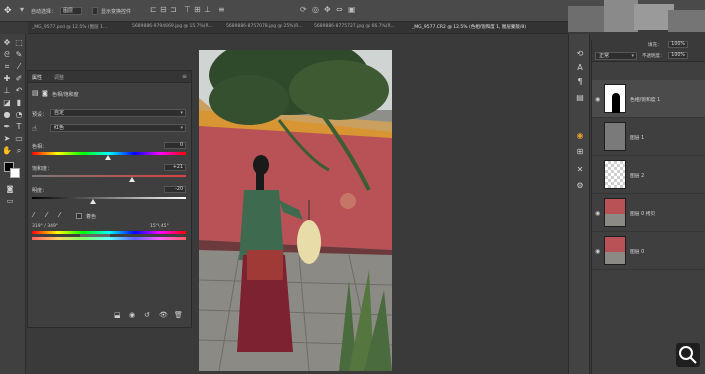 The width and height of the screenshot is (705, 374). What do you see at coordinates (59, 77) in the screenshot?
I see `tab-adjustments: 调整` at bounding box center [59, 77].